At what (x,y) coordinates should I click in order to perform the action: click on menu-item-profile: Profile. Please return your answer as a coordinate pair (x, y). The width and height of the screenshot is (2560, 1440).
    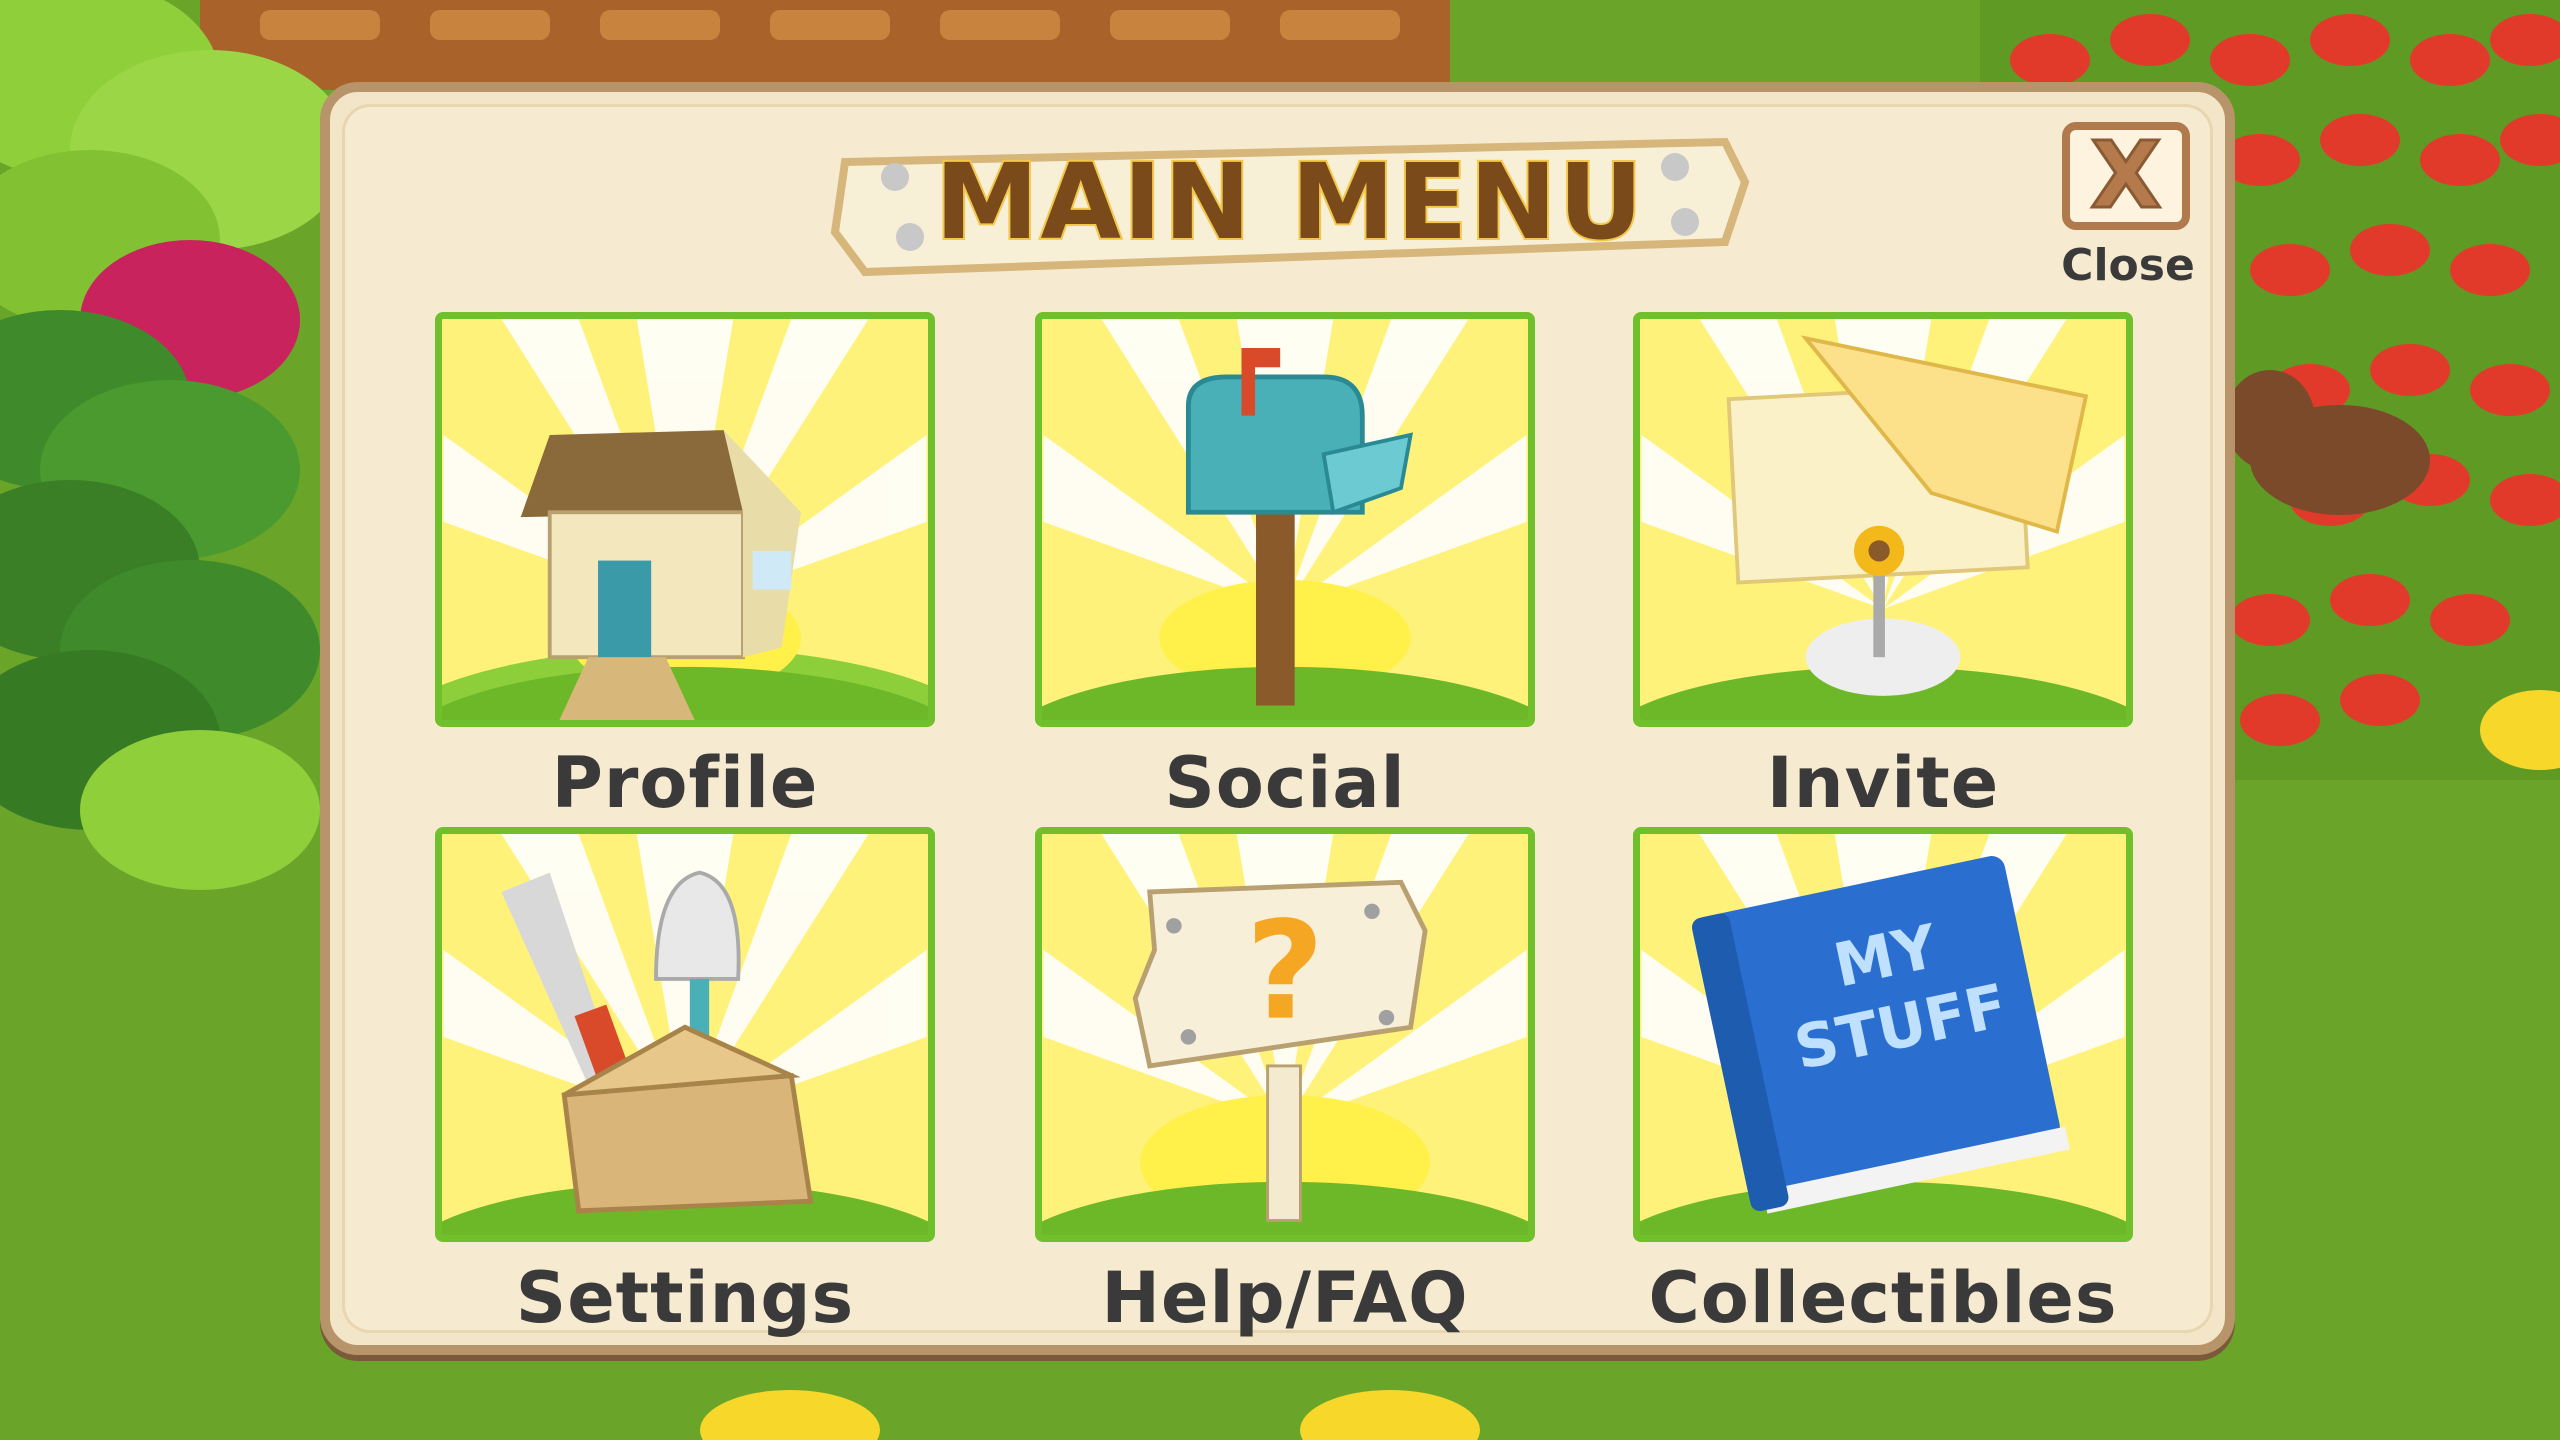
    Looking at the image, I should click on (685, 568).